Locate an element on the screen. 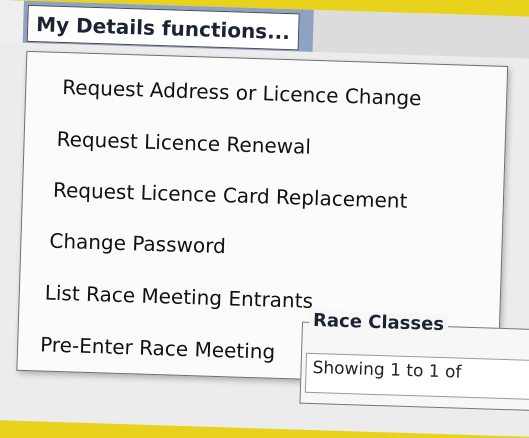 Image resolution: width=529 pixels, height=438 pixels. menu-item-change-password: Change Password is located at coordinates (137, 244).